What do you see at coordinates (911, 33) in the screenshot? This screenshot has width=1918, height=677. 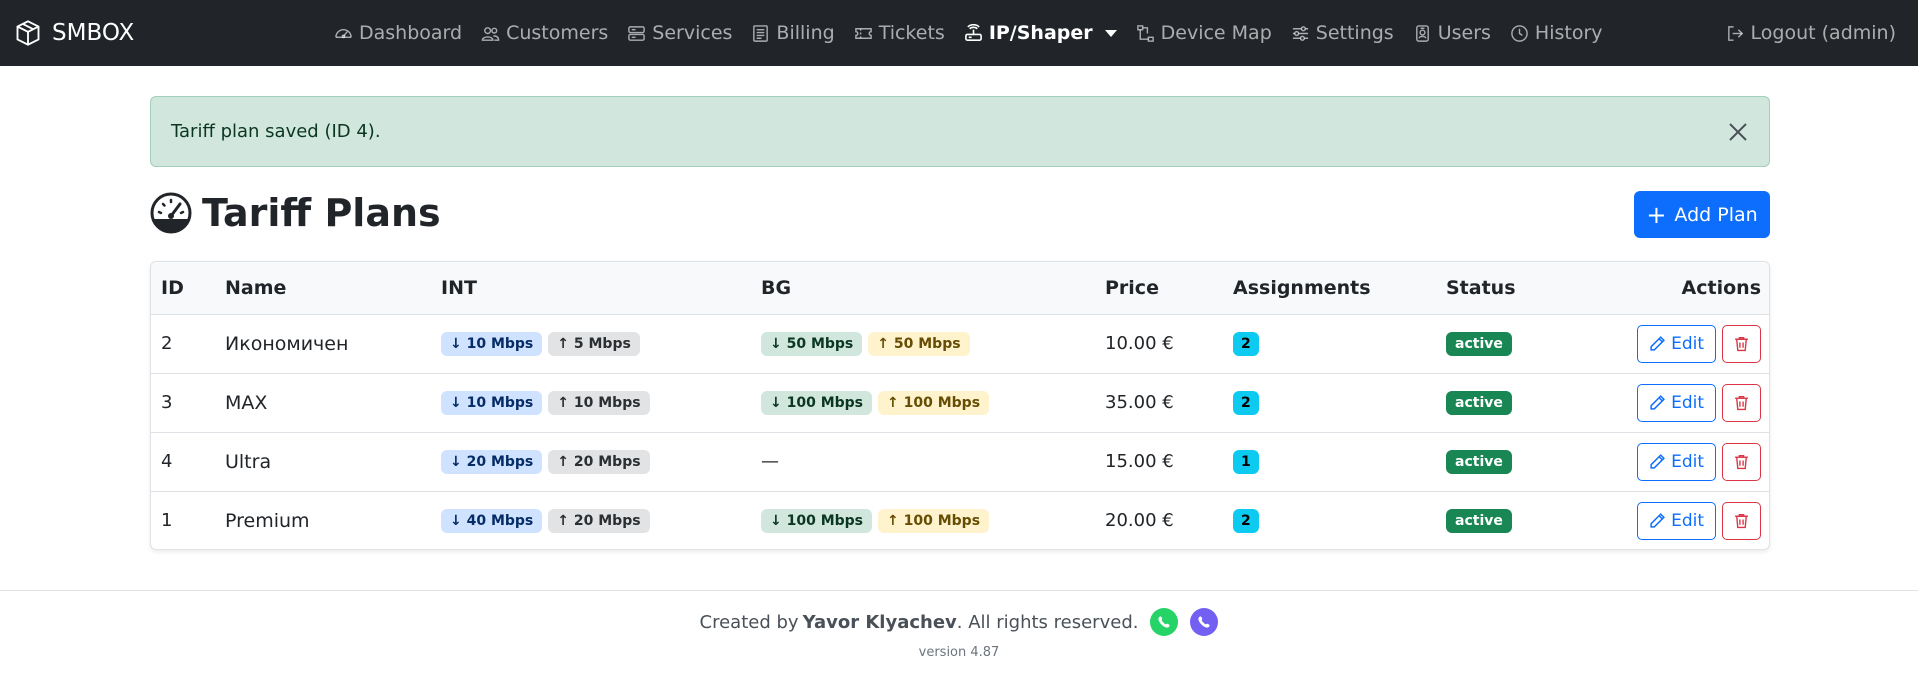 I see `nav-label: Tickets` at bounding box center [911, 33].